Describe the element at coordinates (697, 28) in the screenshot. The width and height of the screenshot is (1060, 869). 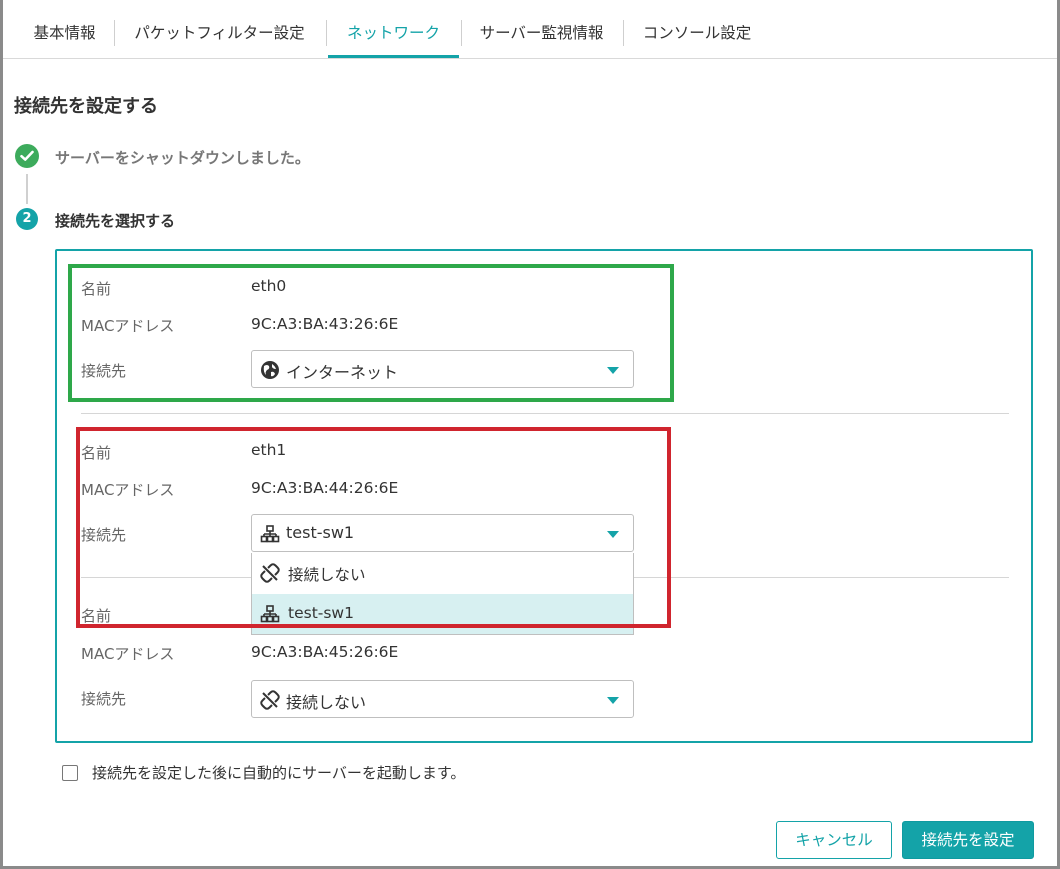
I see `tab-console-settings: コンソール設定` at that location.